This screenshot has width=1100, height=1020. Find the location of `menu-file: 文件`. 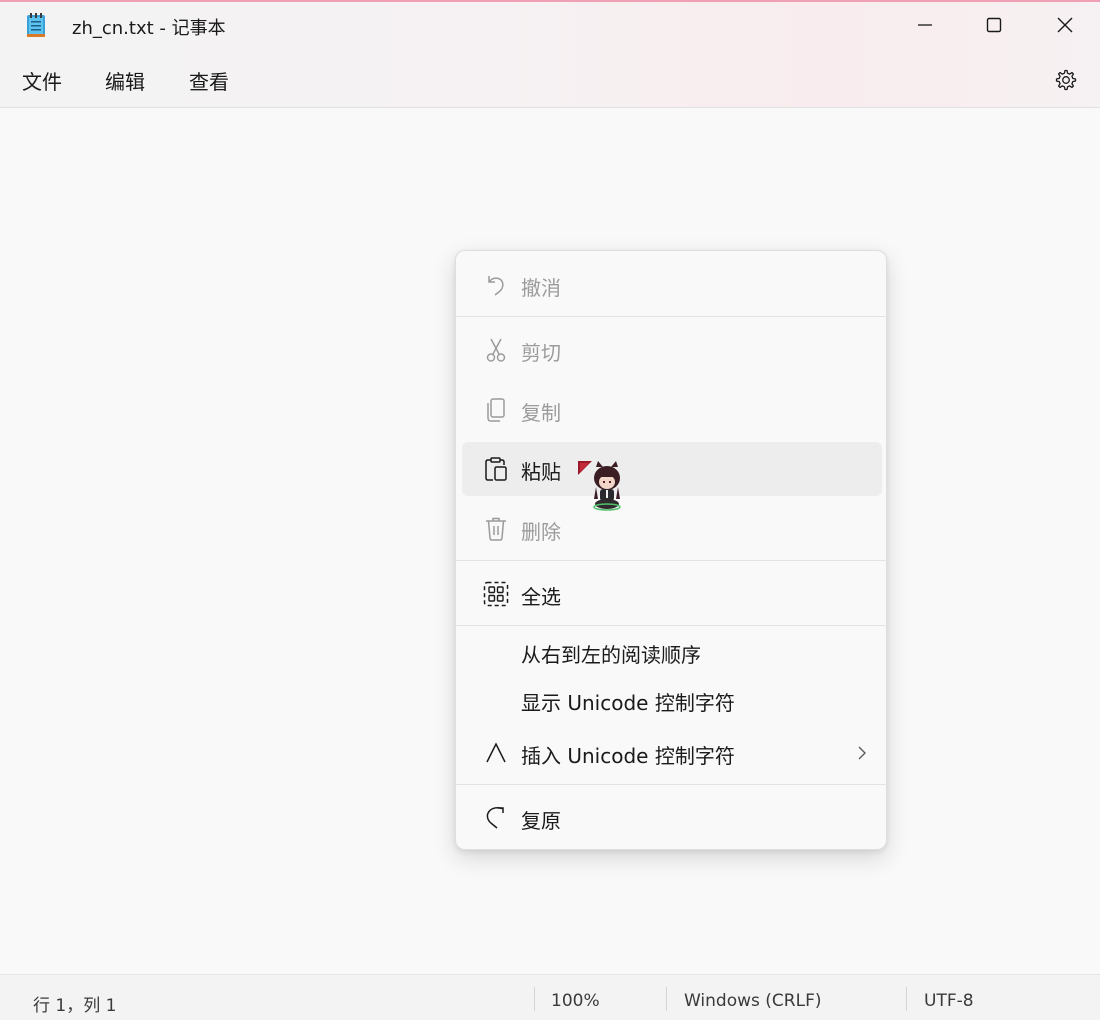

menu-file: 文件 is located at coordinates (42, 80).